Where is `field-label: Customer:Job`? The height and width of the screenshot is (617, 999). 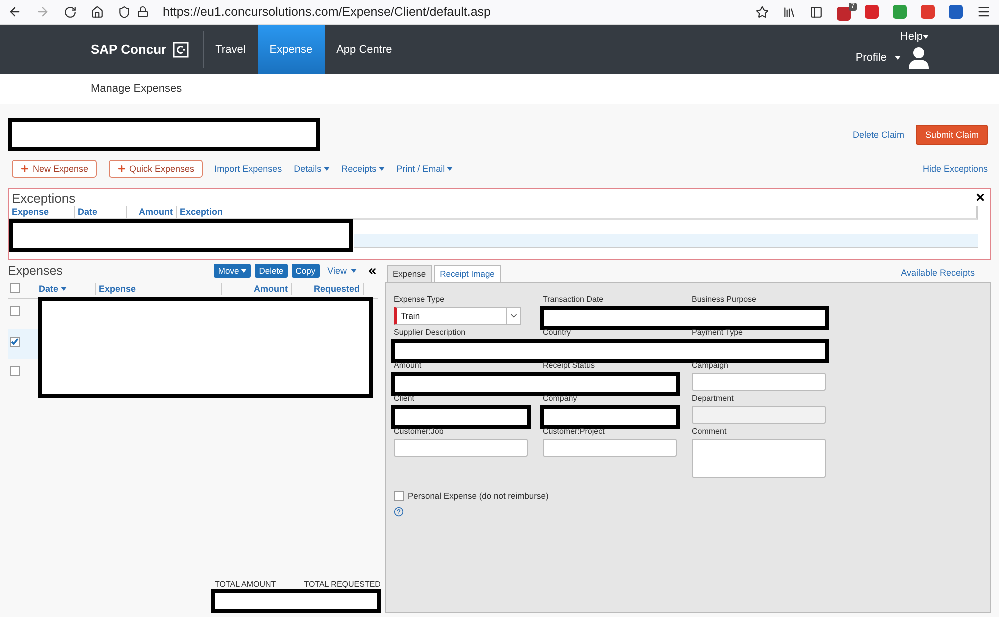 field-label: Customer:Job is located at coordinates (419, 432).